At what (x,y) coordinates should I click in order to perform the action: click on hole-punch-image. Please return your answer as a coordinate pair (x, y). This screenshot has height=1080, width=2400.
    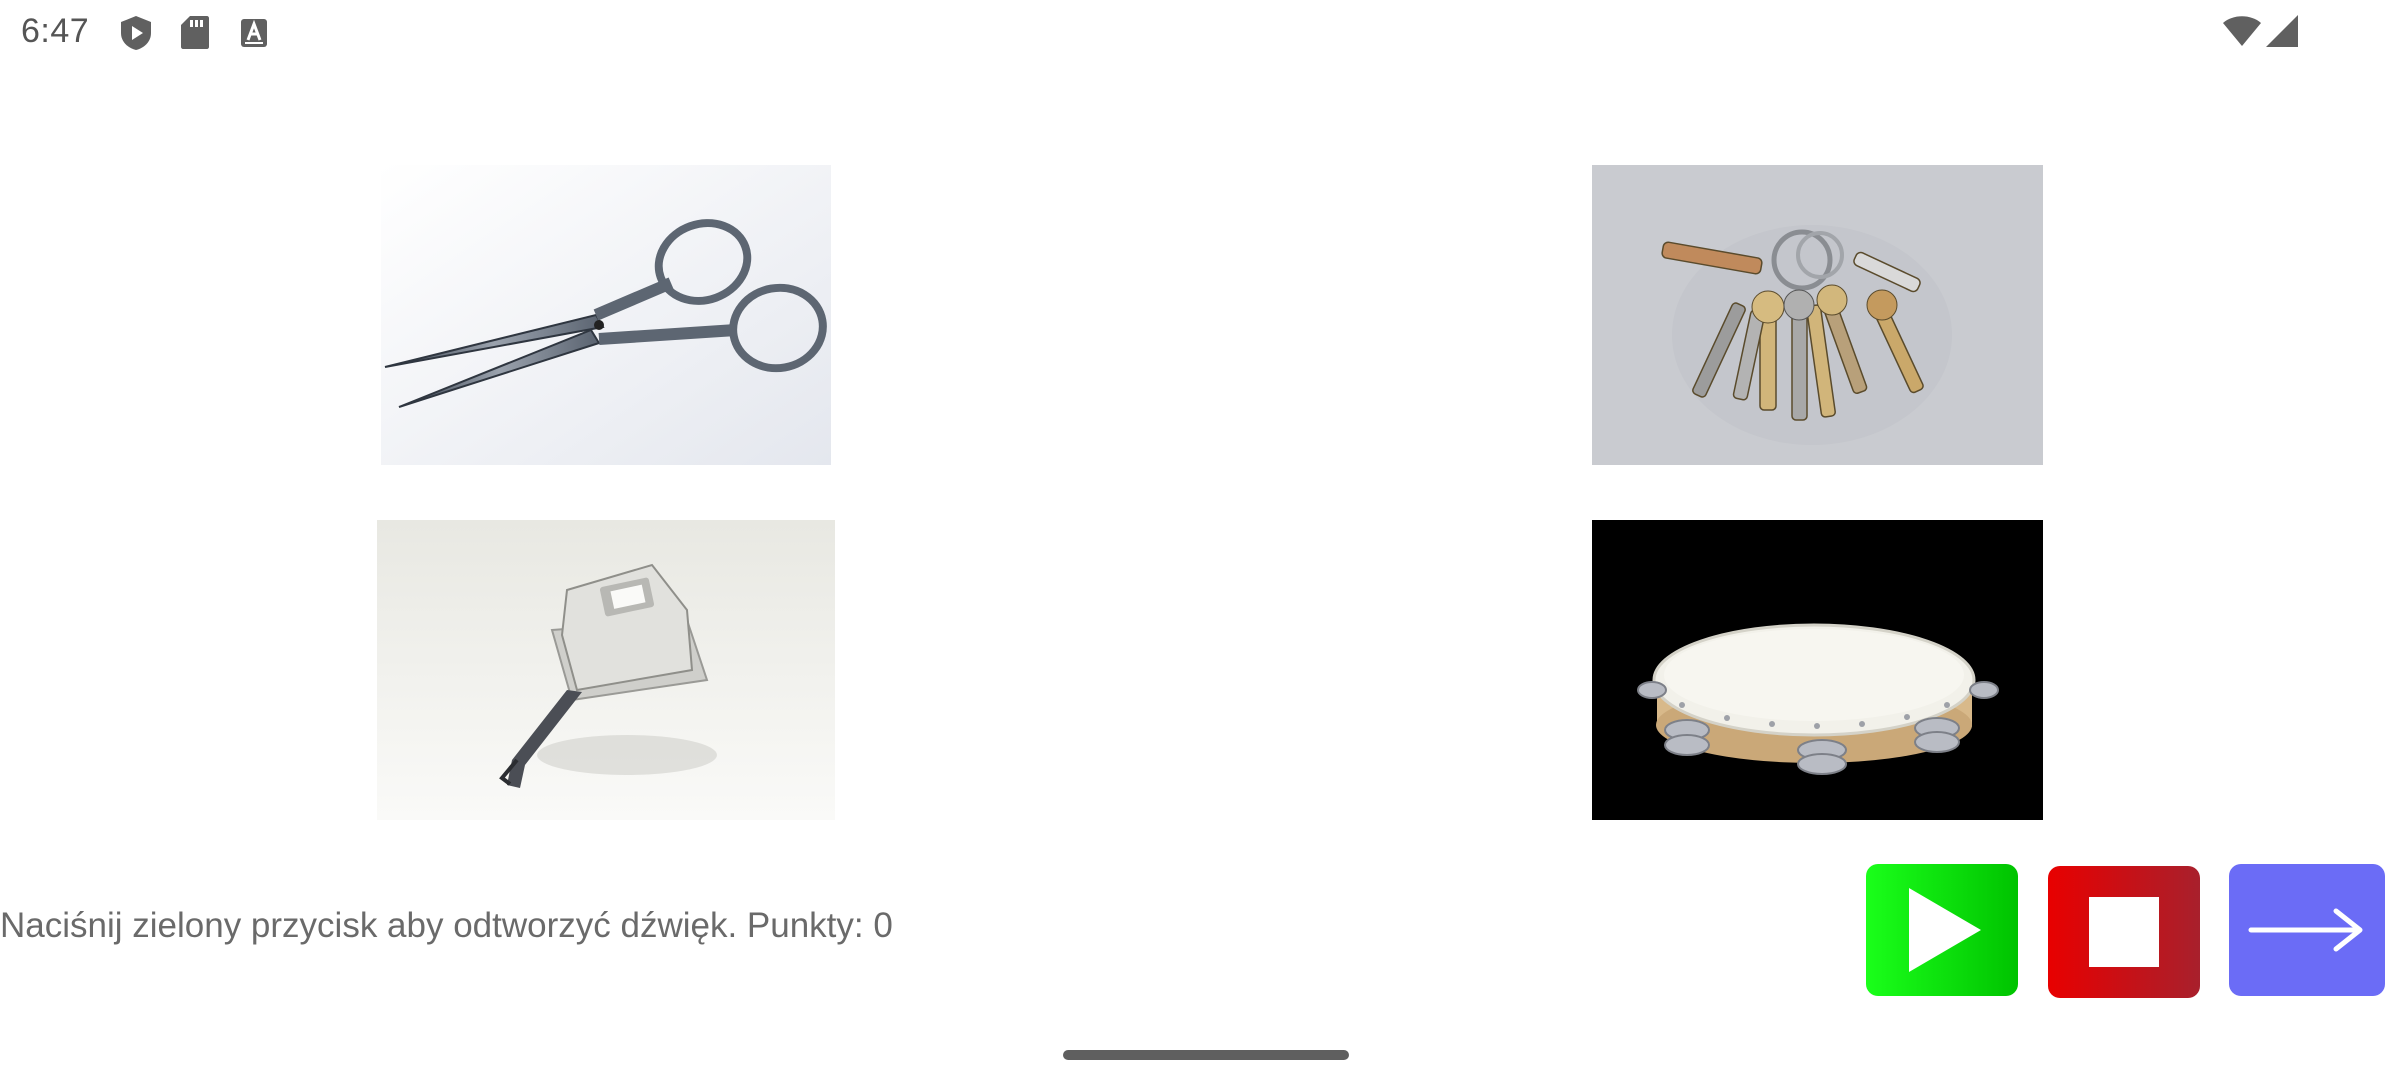
    Looking at the image, I should click on (606, 670).